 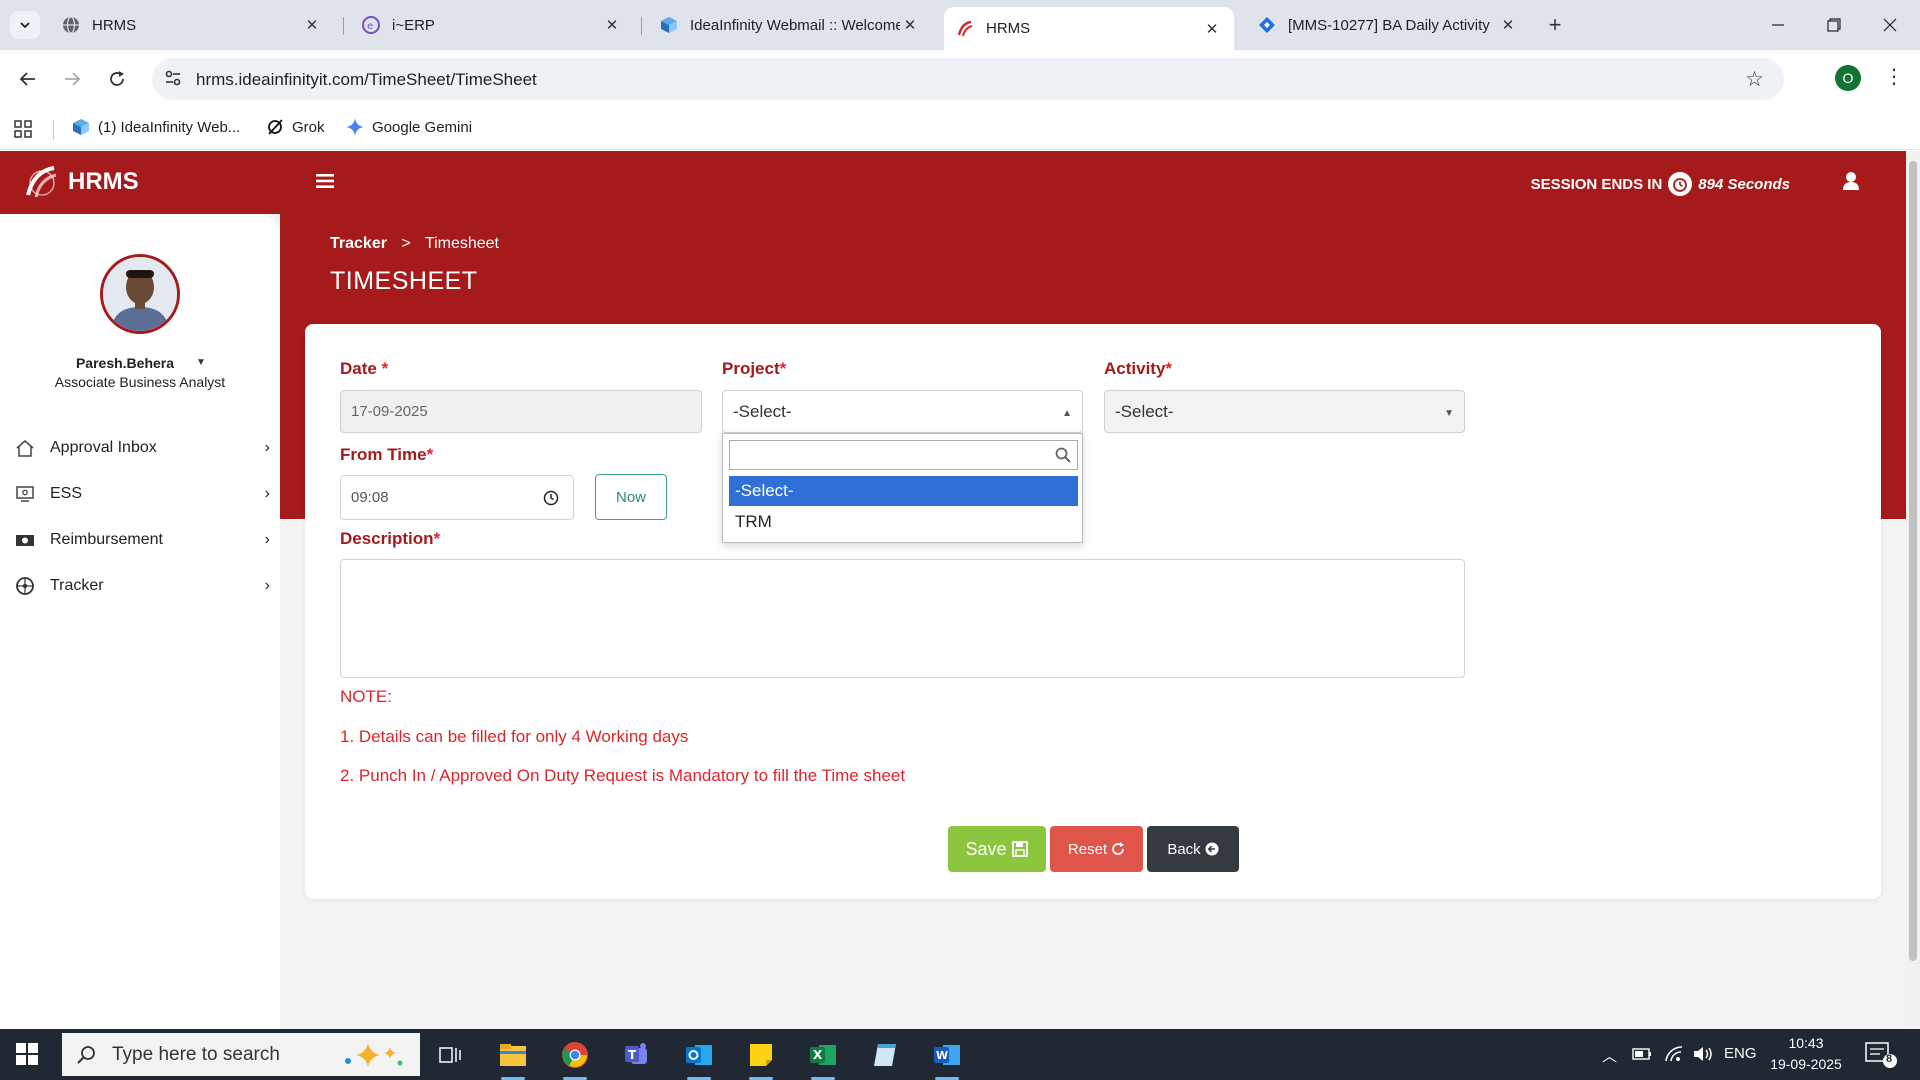 What do you see at coordinates (631, 497) in the screenshot?
I see `now-button: Now` at bounding box center [631, 497].